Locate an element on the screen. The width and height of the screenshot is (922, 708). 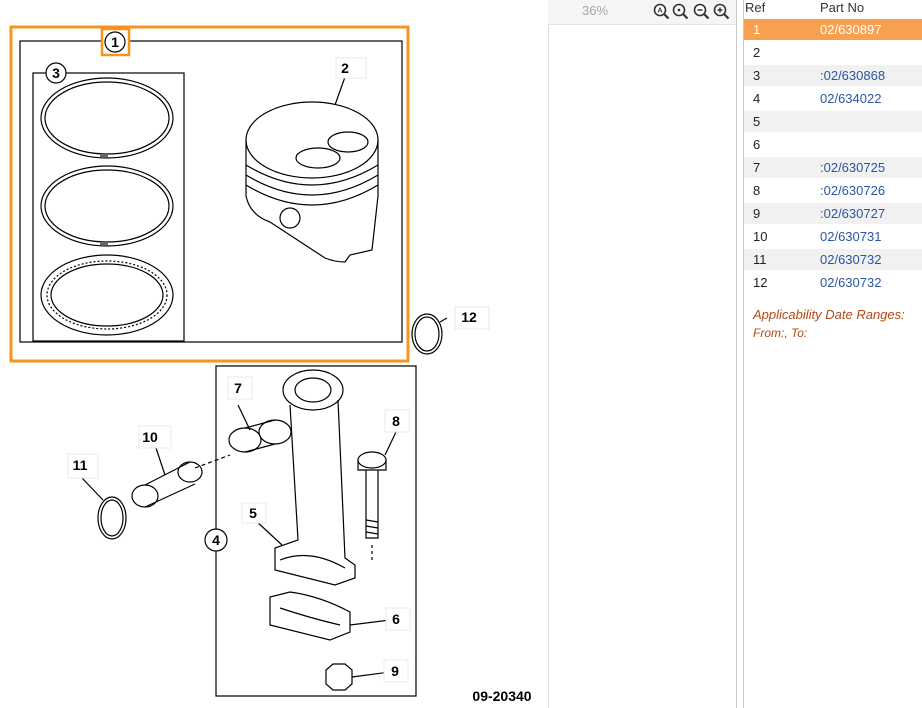
row-ref: 3 is located at coordinates (757, 75).